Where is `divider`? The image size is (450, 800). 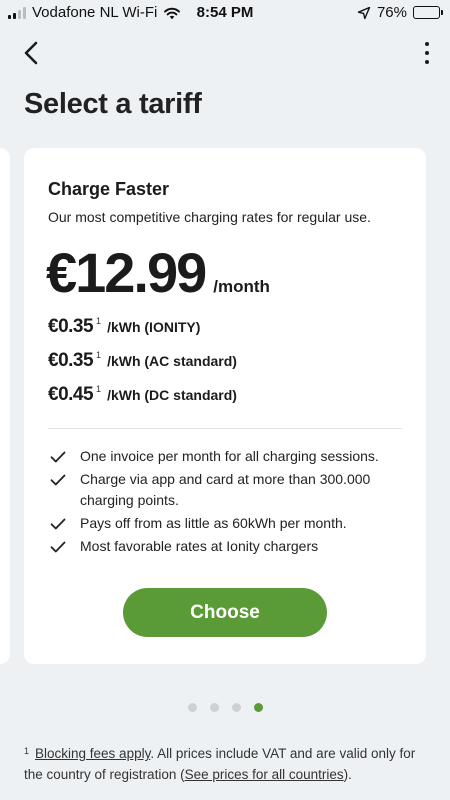 divider is located at coordinates (225, 428).